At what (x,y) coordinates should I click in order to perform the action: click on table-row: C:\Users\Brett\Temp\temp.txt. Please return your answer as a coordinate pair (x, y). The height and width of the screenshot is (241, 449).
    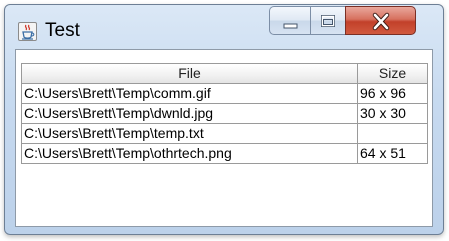
    Looking at the image, I should click on (225, 134).